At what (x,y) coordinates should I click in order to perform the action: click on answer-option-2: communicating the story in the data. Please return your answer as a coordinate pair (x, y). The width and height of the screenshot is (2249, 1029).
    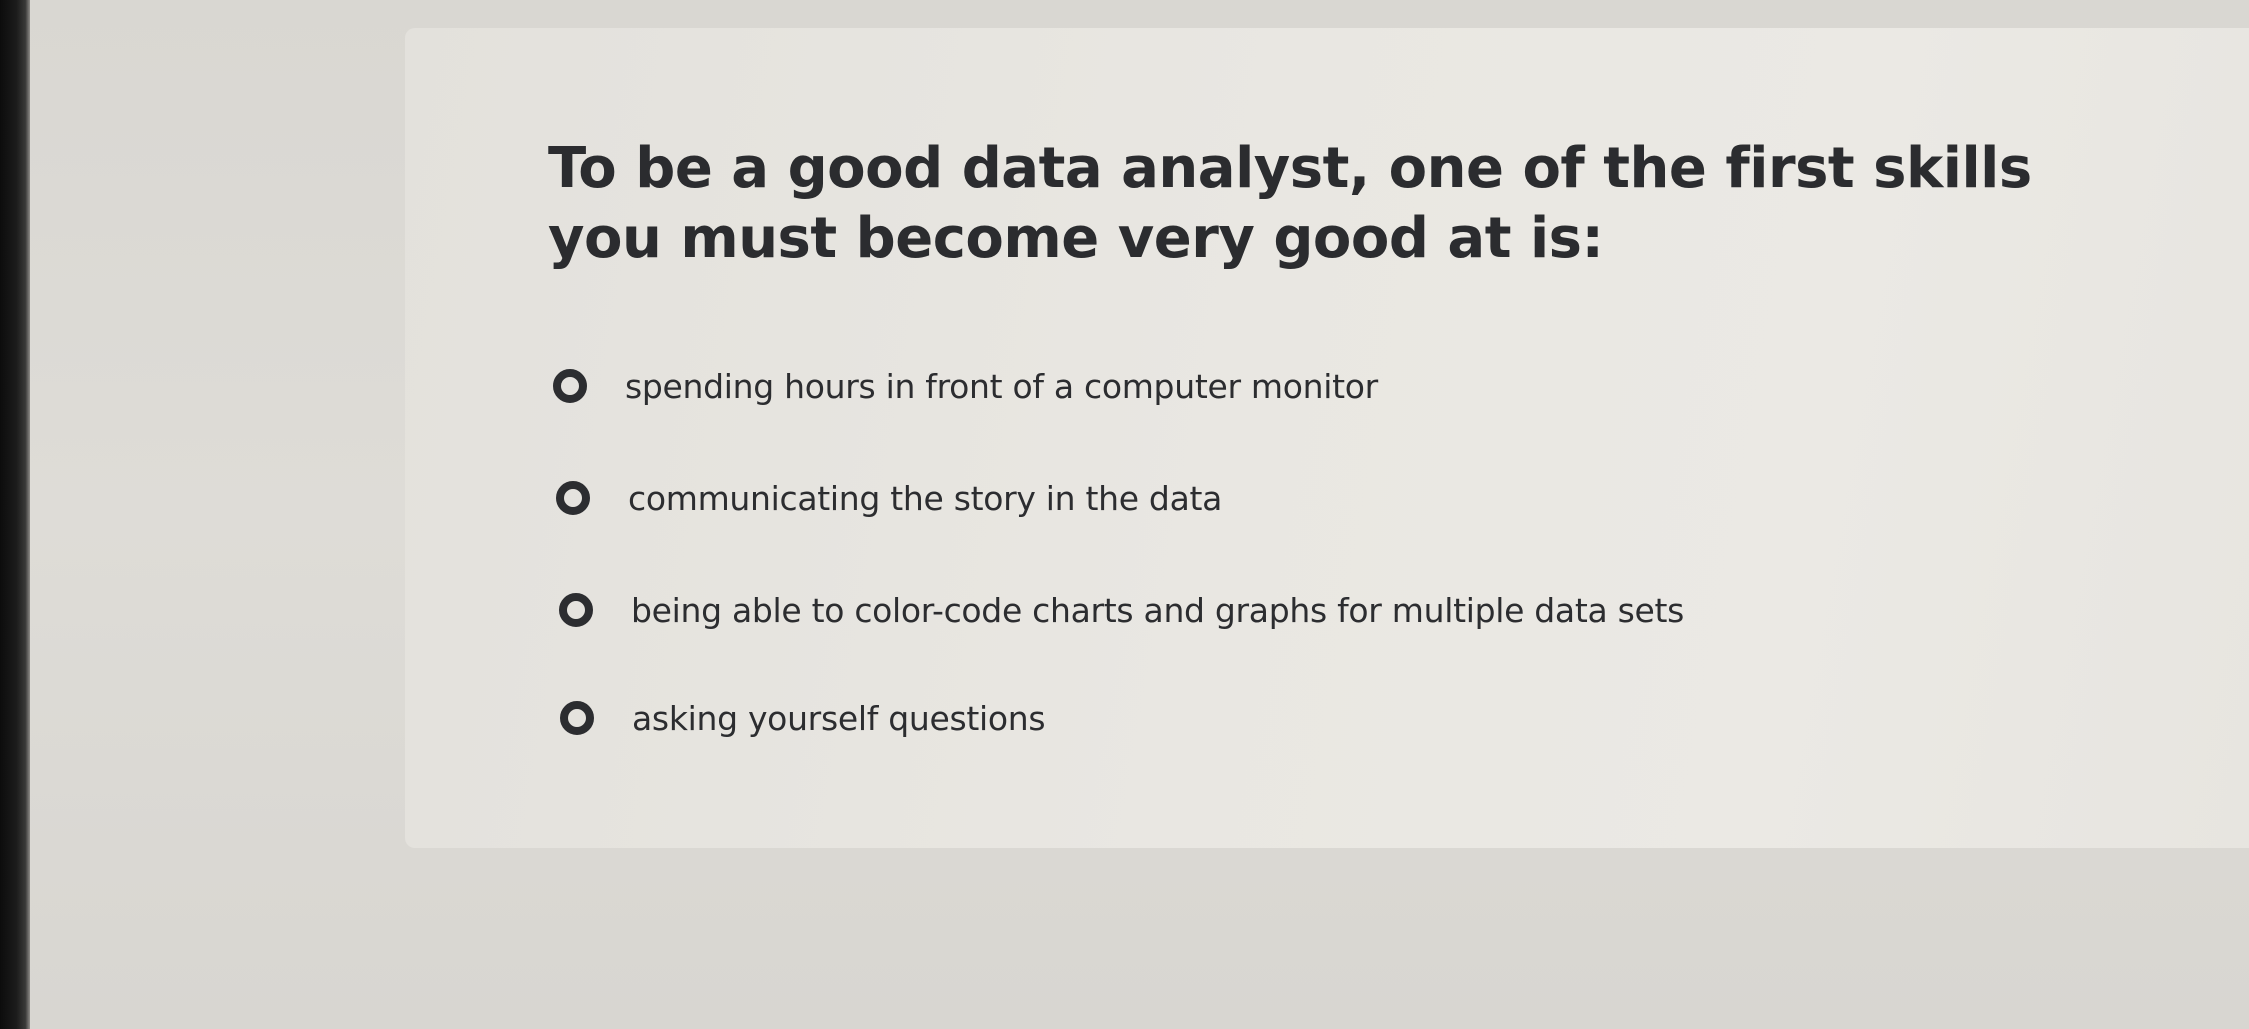
    Looking at the image, I should click on (889, 498).